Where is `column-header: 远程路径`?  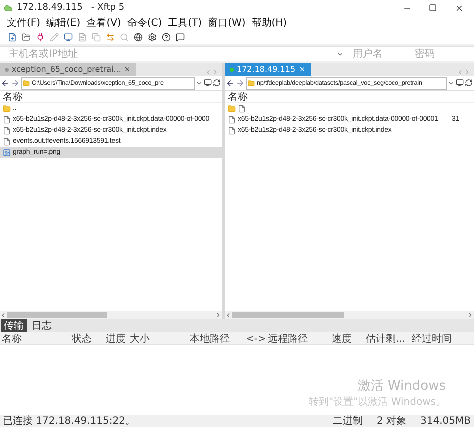
column-header: 远程路径 is located at coordinates (288, 339).